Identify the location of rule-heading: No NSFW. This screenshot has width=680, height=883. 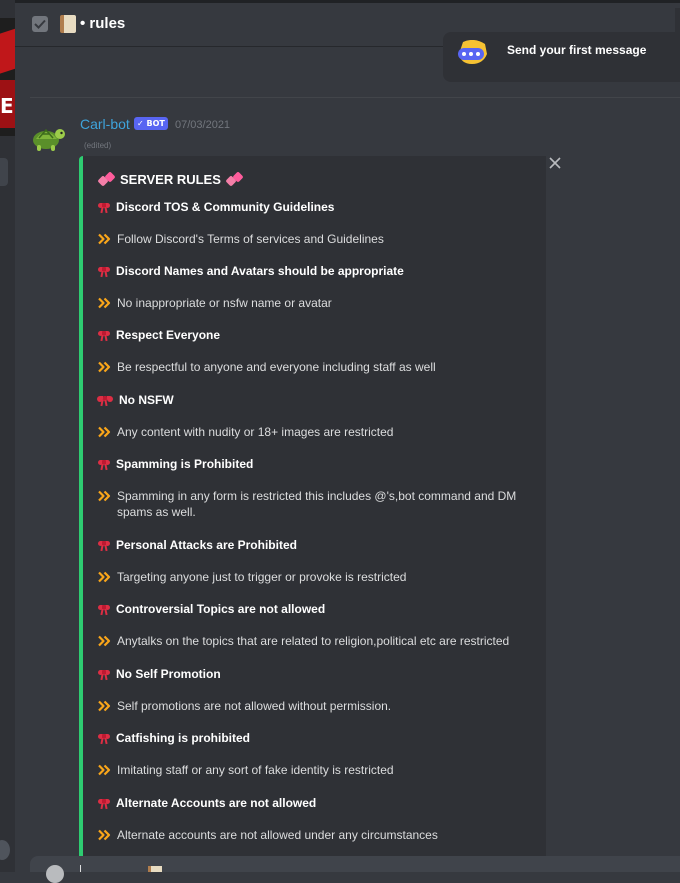
(317, 400).